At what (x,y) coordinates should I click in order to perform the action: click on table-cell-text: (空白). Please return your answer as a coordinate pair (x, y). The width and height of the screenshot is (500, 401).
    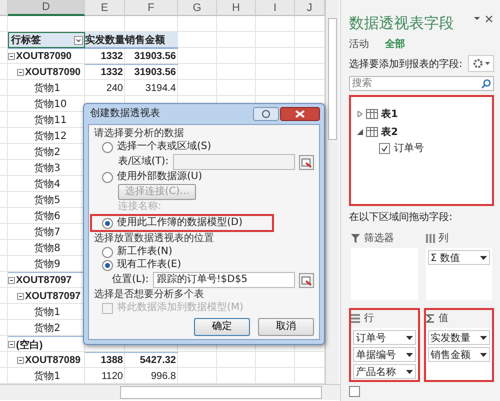
    Looking at the image, I should click on (29, 345).